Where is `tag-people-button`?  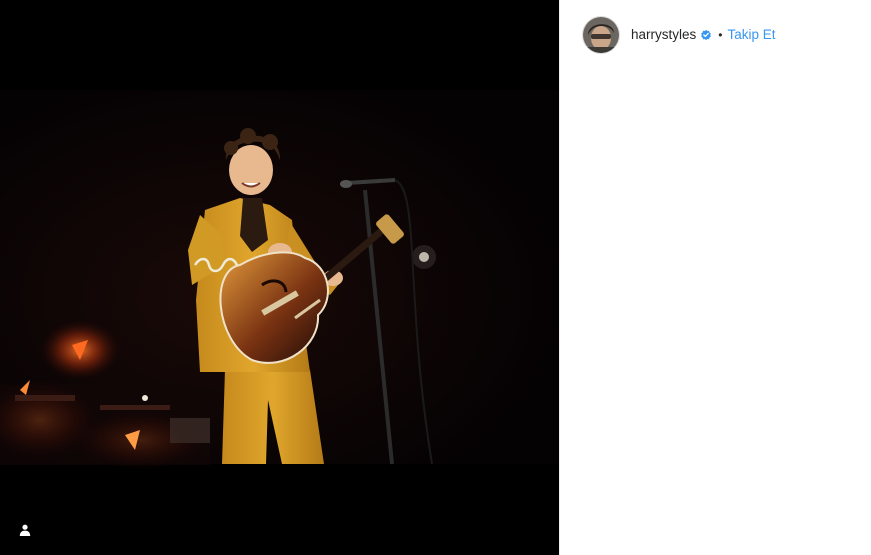 tag-people-button is located at coordinates (25, 530).